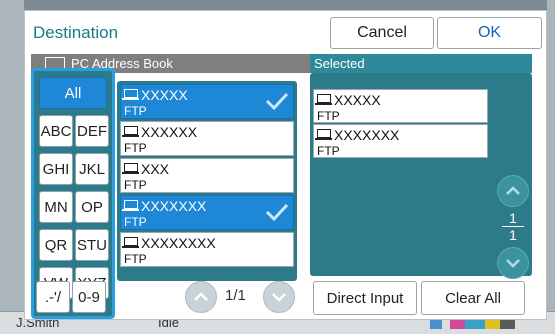  What do you see at coordinates (56, 207) in the screenshot?
I see `filter-mn-button: MN` at bounding box center [56, 207].